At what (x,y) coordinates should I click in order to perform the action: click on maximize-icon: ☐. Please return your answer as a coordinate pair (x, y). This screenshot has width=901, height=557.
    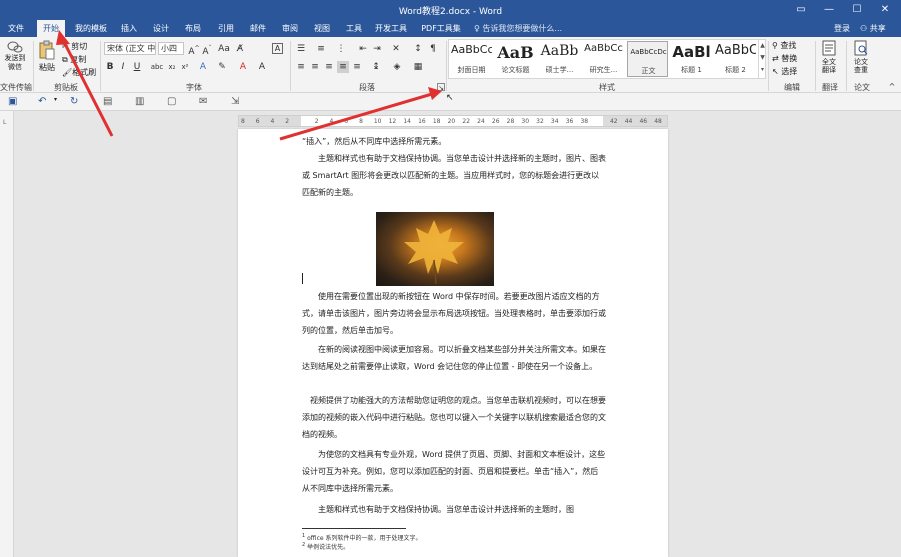
    Looking at the image, I should click on (857, 10).